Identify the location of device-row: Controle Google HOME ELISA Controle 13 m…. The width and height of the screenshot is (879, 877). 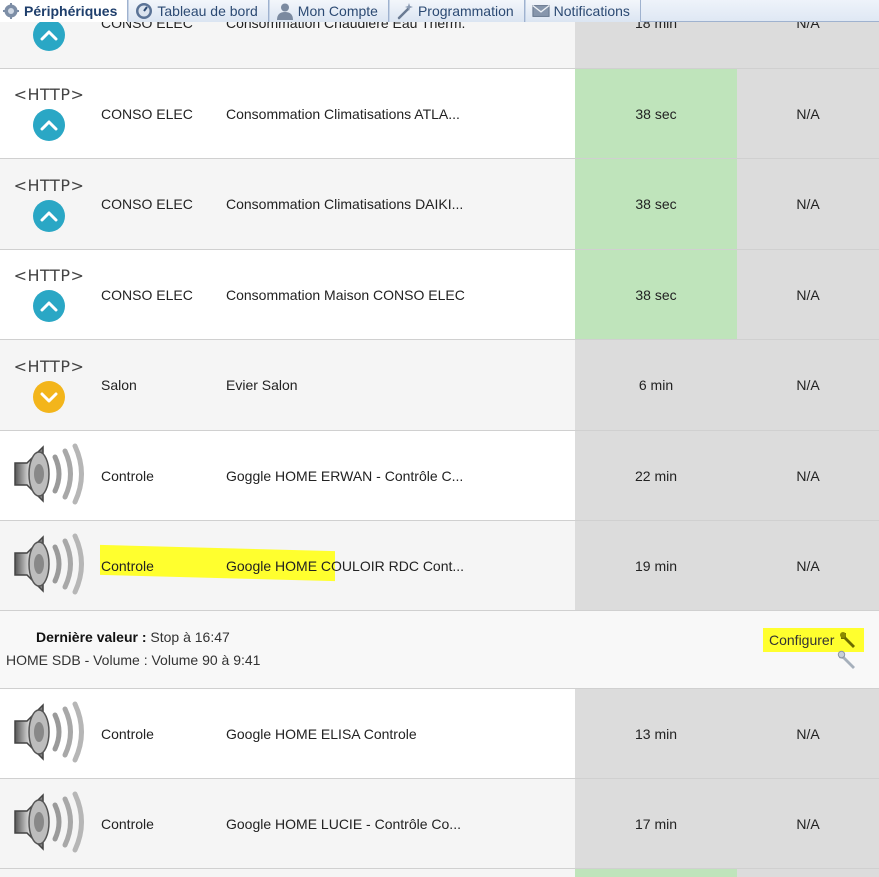
(439, 734).